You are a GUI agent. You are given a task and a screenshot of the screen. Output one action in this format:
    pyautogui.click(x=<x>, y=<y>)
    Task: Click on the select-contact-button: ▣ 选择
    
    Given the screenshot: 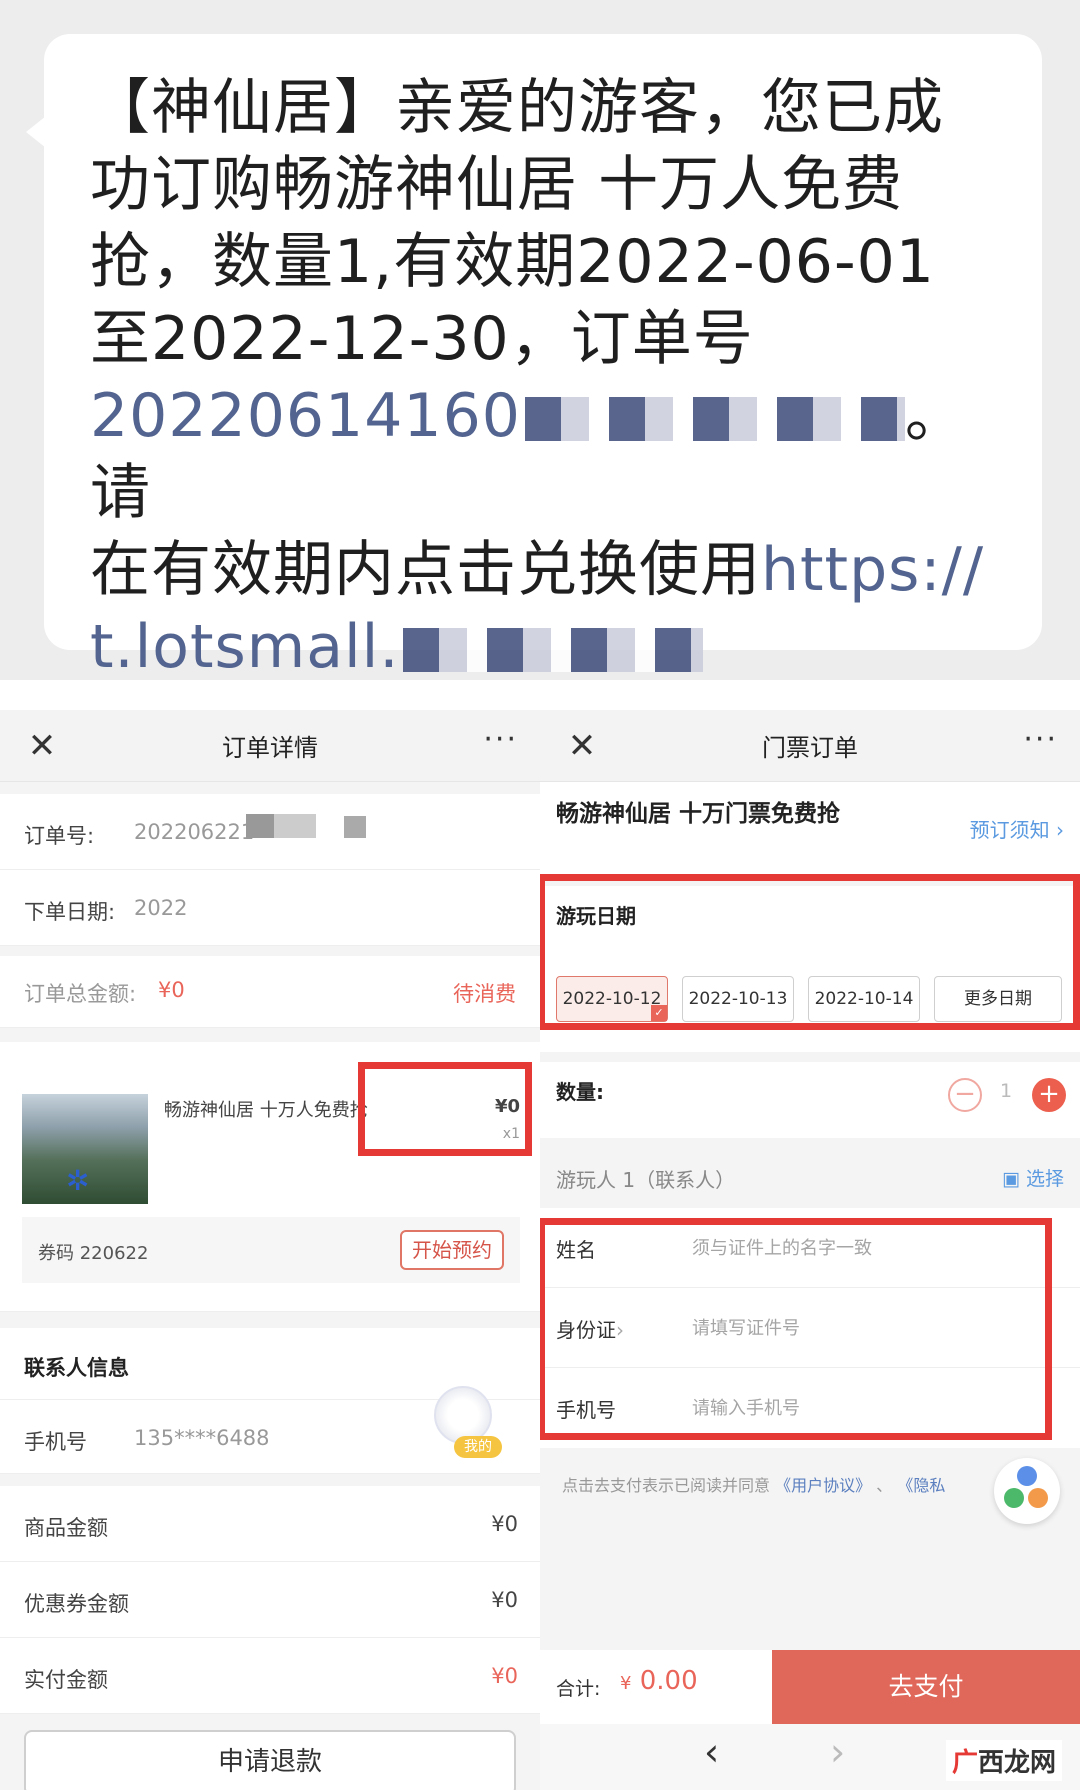 What is the action you would take?
    pyautogui.click(x=1033, y=1177)
    